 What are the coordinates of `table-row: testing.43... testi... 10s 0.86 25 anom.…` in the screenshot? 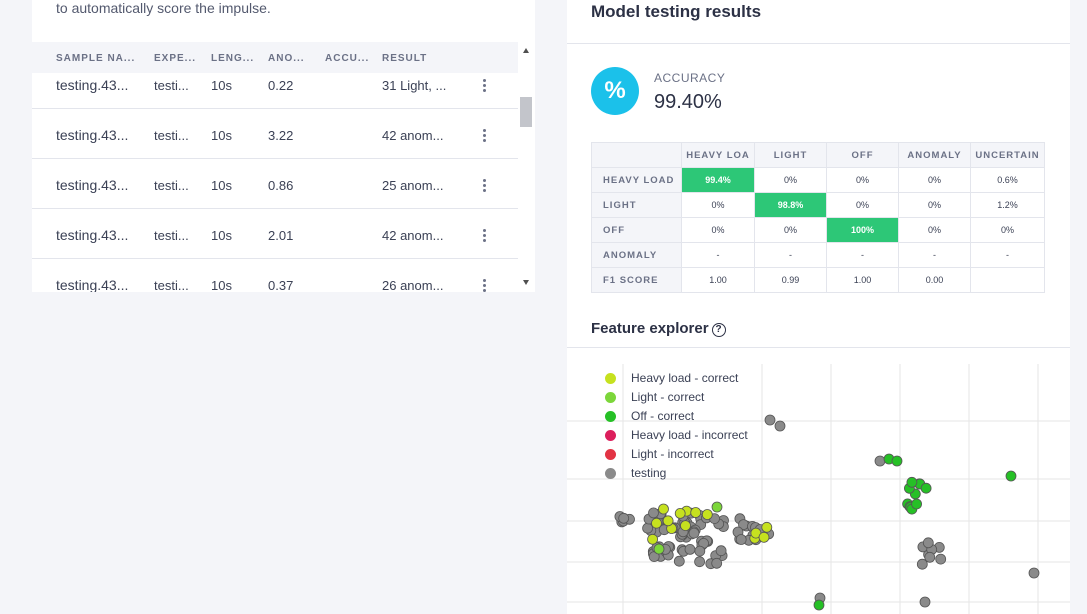 It's located at (275, 184).